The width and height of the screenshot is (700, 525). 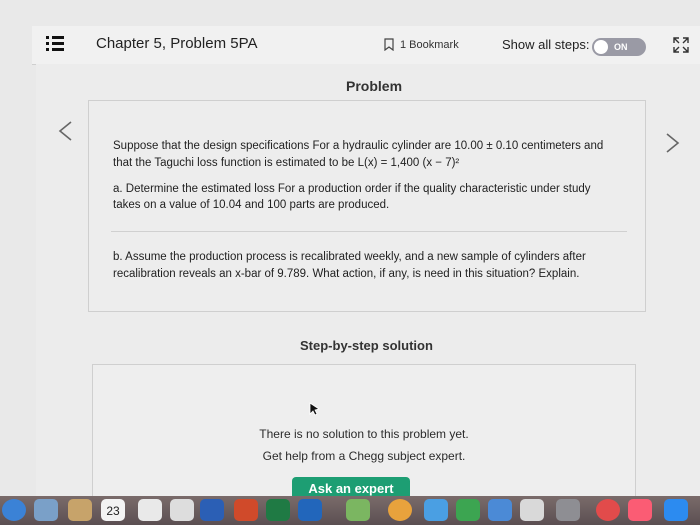 I want to click on previous-arrow-icon, so click(x=65, y=131).